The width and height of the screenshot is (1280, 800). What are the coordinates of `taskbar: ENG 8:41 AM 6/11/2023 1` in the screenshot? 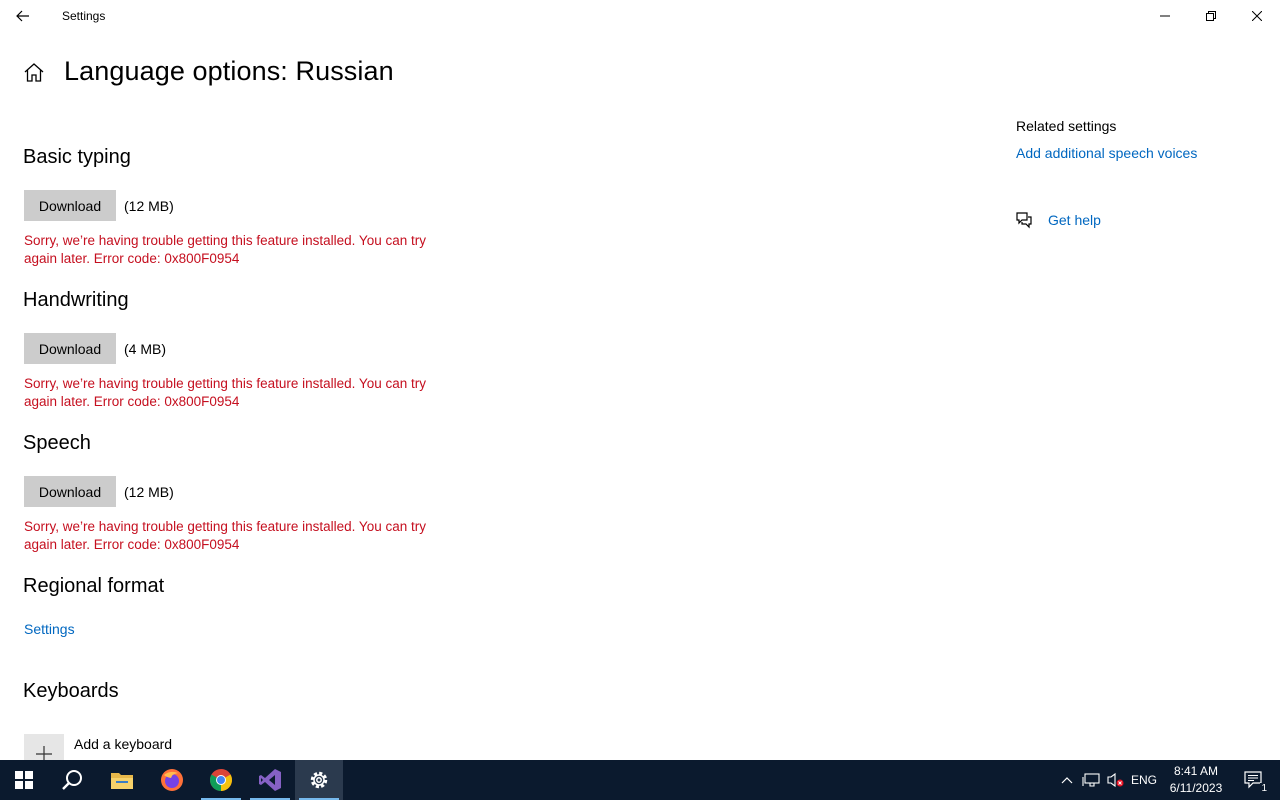 It's located at (640, 780).